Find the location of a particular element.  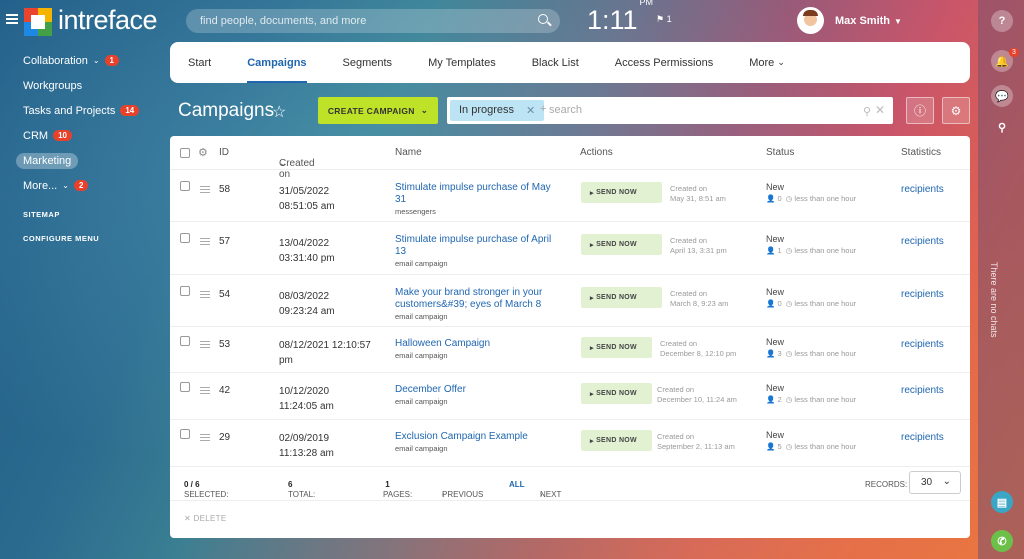

star-icon: ☆ is located at coordinates (279, 112).